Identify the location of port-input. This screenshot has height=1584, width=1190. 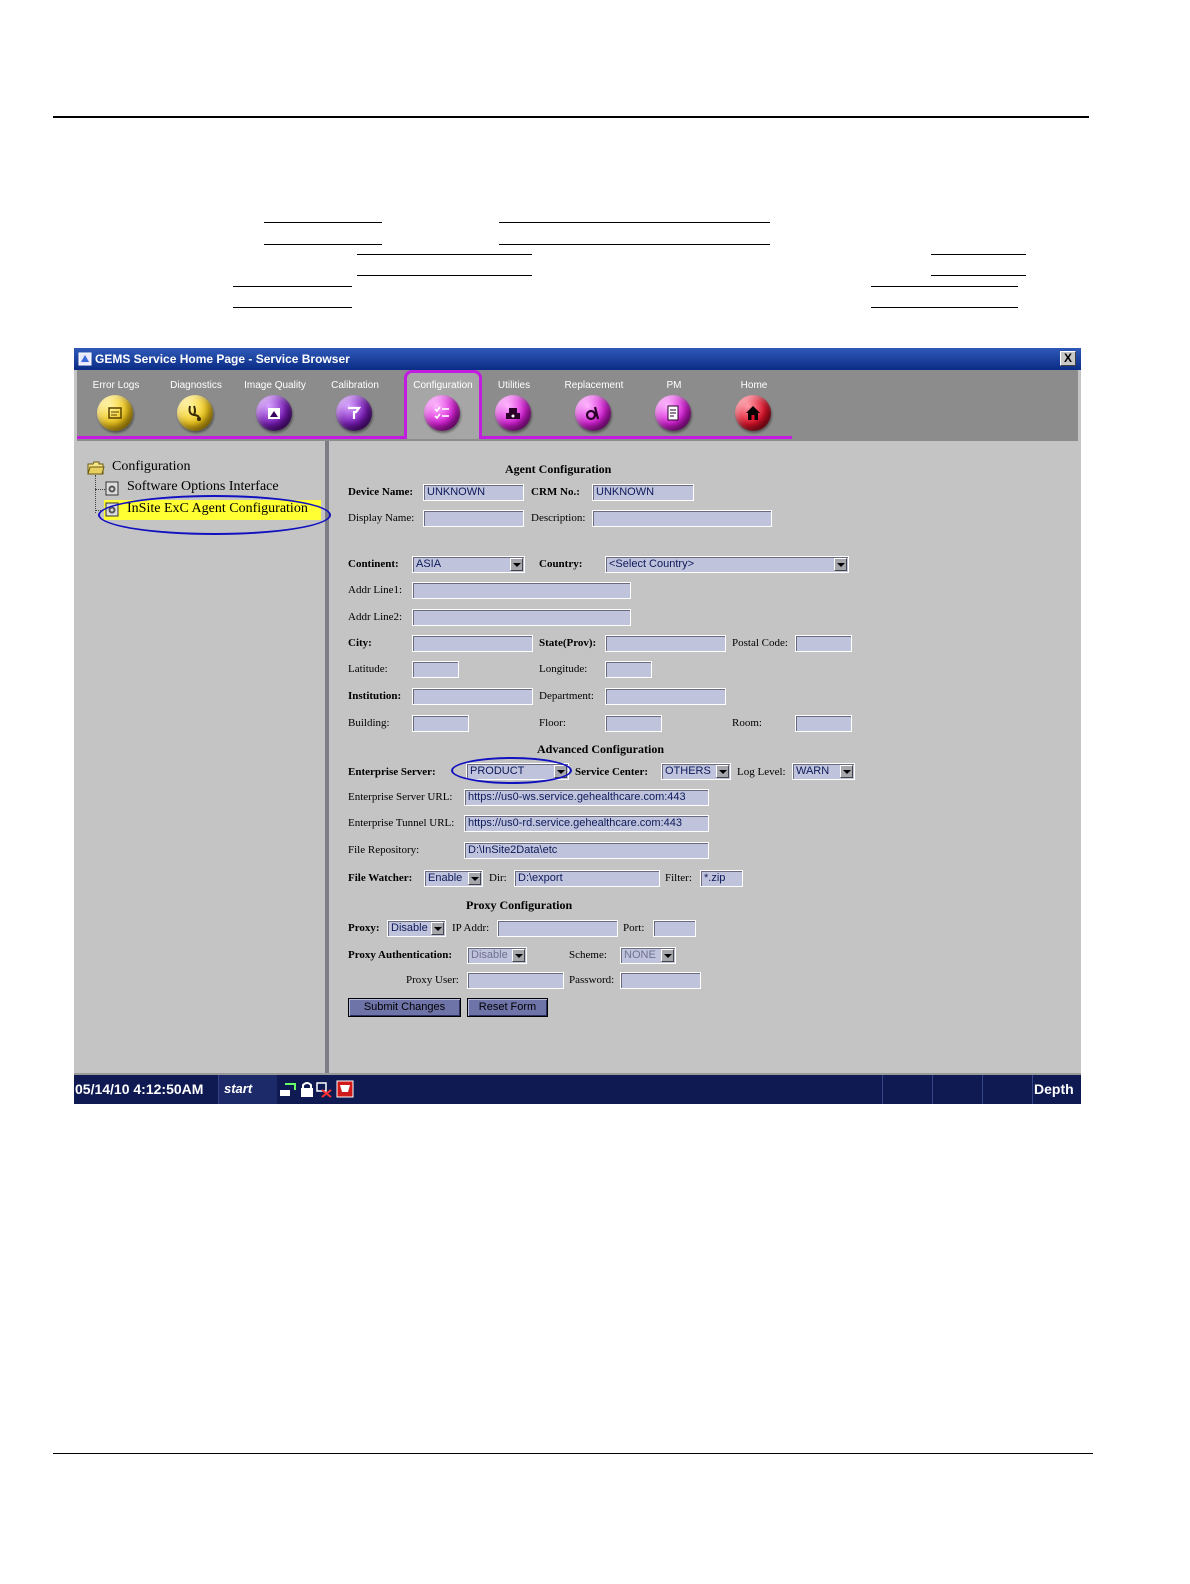
(674, 928).